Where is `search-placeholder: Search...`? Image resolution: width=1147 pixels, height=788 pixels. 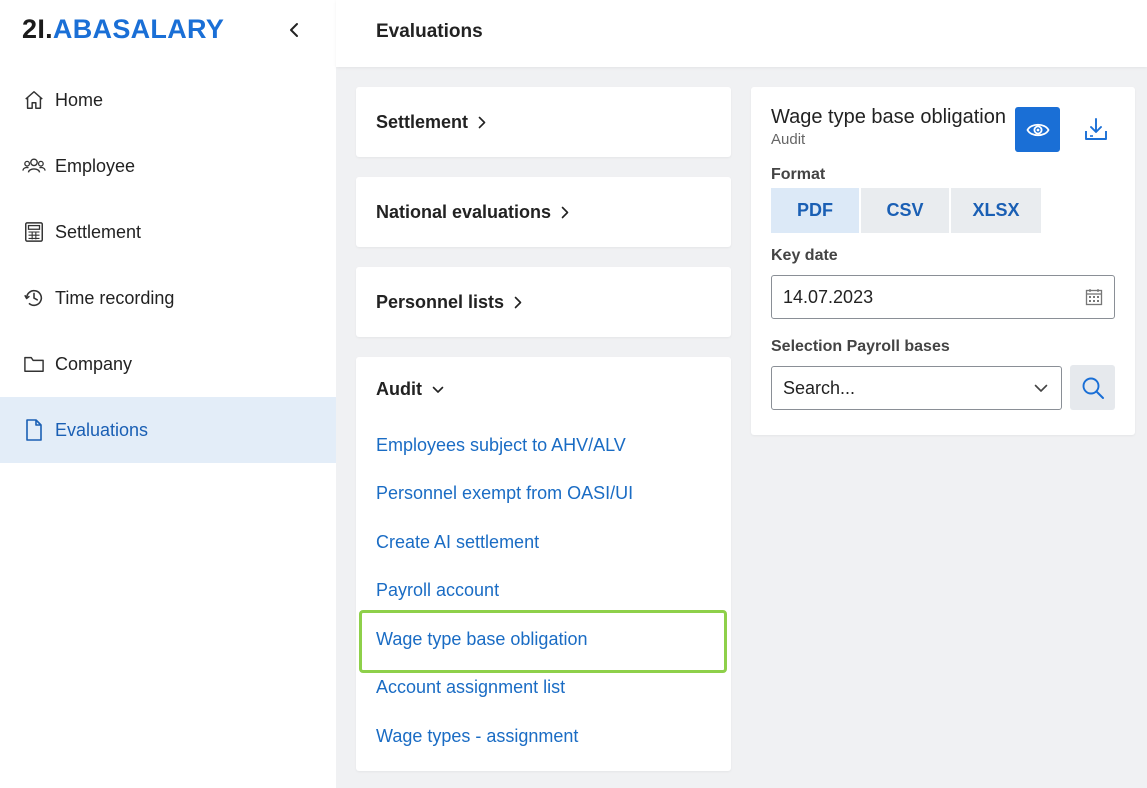
search-placeholder: Search... is located at coordinates (819, 387).